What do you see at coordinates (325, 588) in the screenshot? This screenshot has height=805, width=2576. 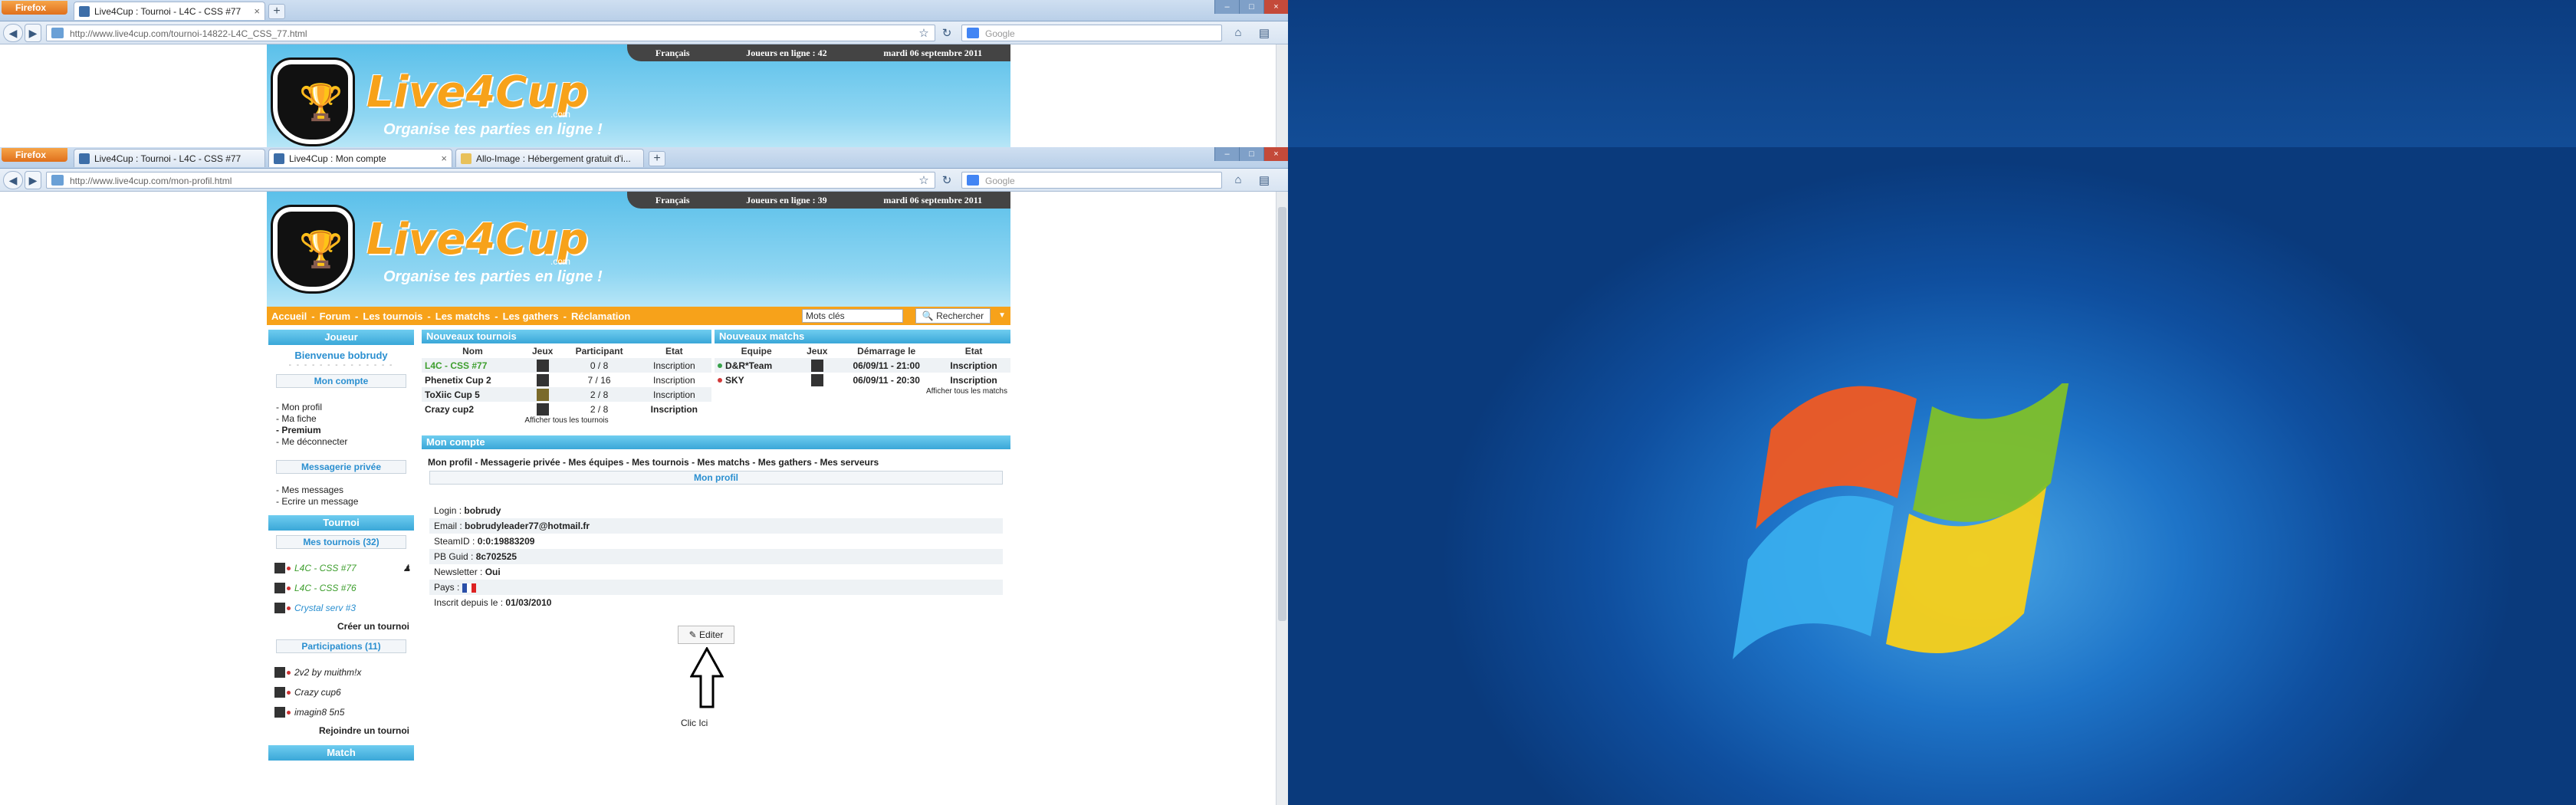 I see `tournament-link: L4C - CSS #76` at bounding box center [325, 588].